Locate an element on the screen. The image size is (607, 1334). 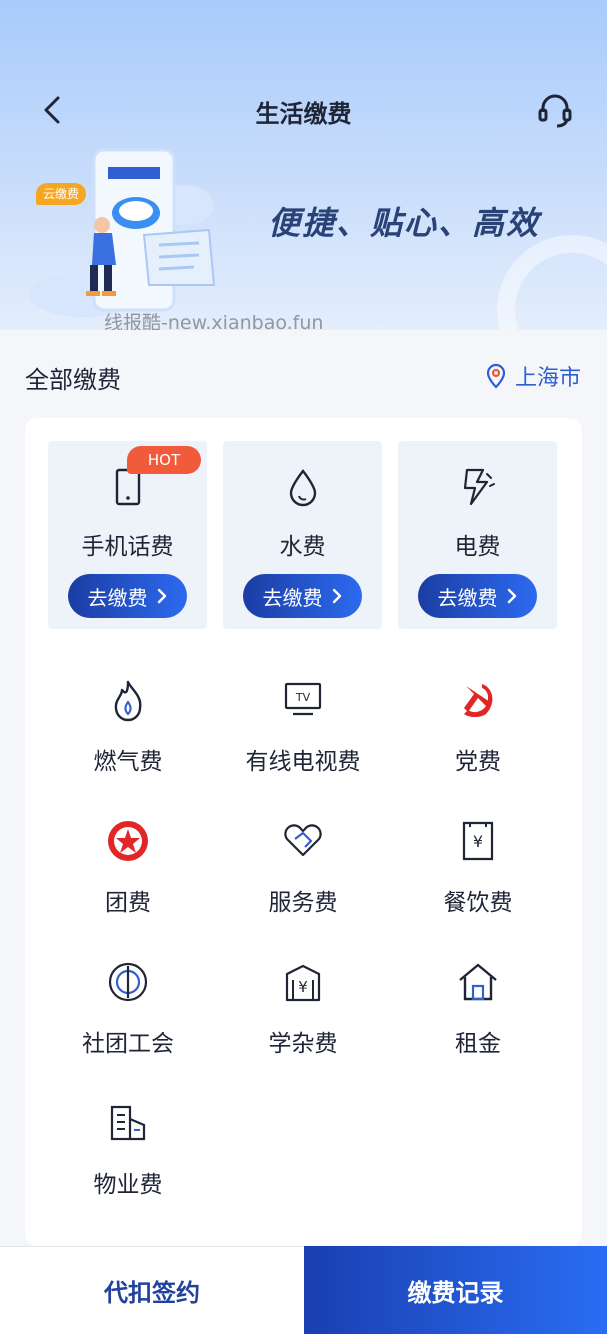
bottom-bar: 代扣签约 缴费记录 is located at coordinates (303, 1290).